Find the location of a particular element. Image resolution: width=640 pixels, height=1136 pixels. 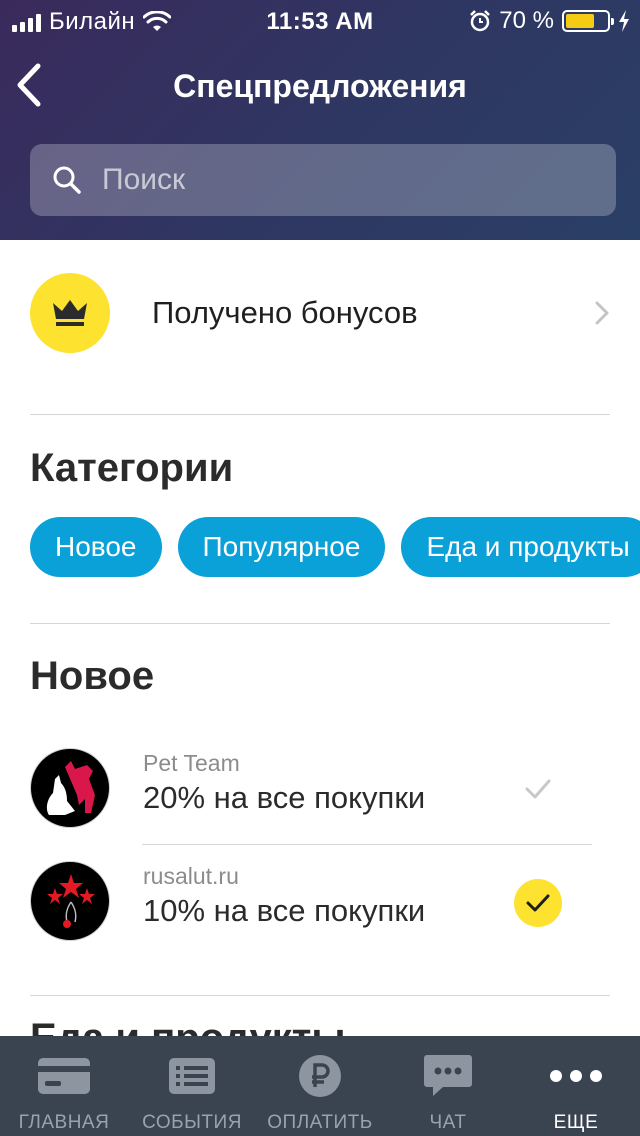

chat-icon is located at coordinates (448, 1075).